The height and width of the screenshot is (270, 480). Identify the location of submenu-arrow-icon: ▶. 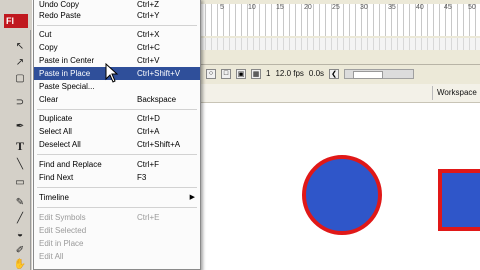
(192, 197).